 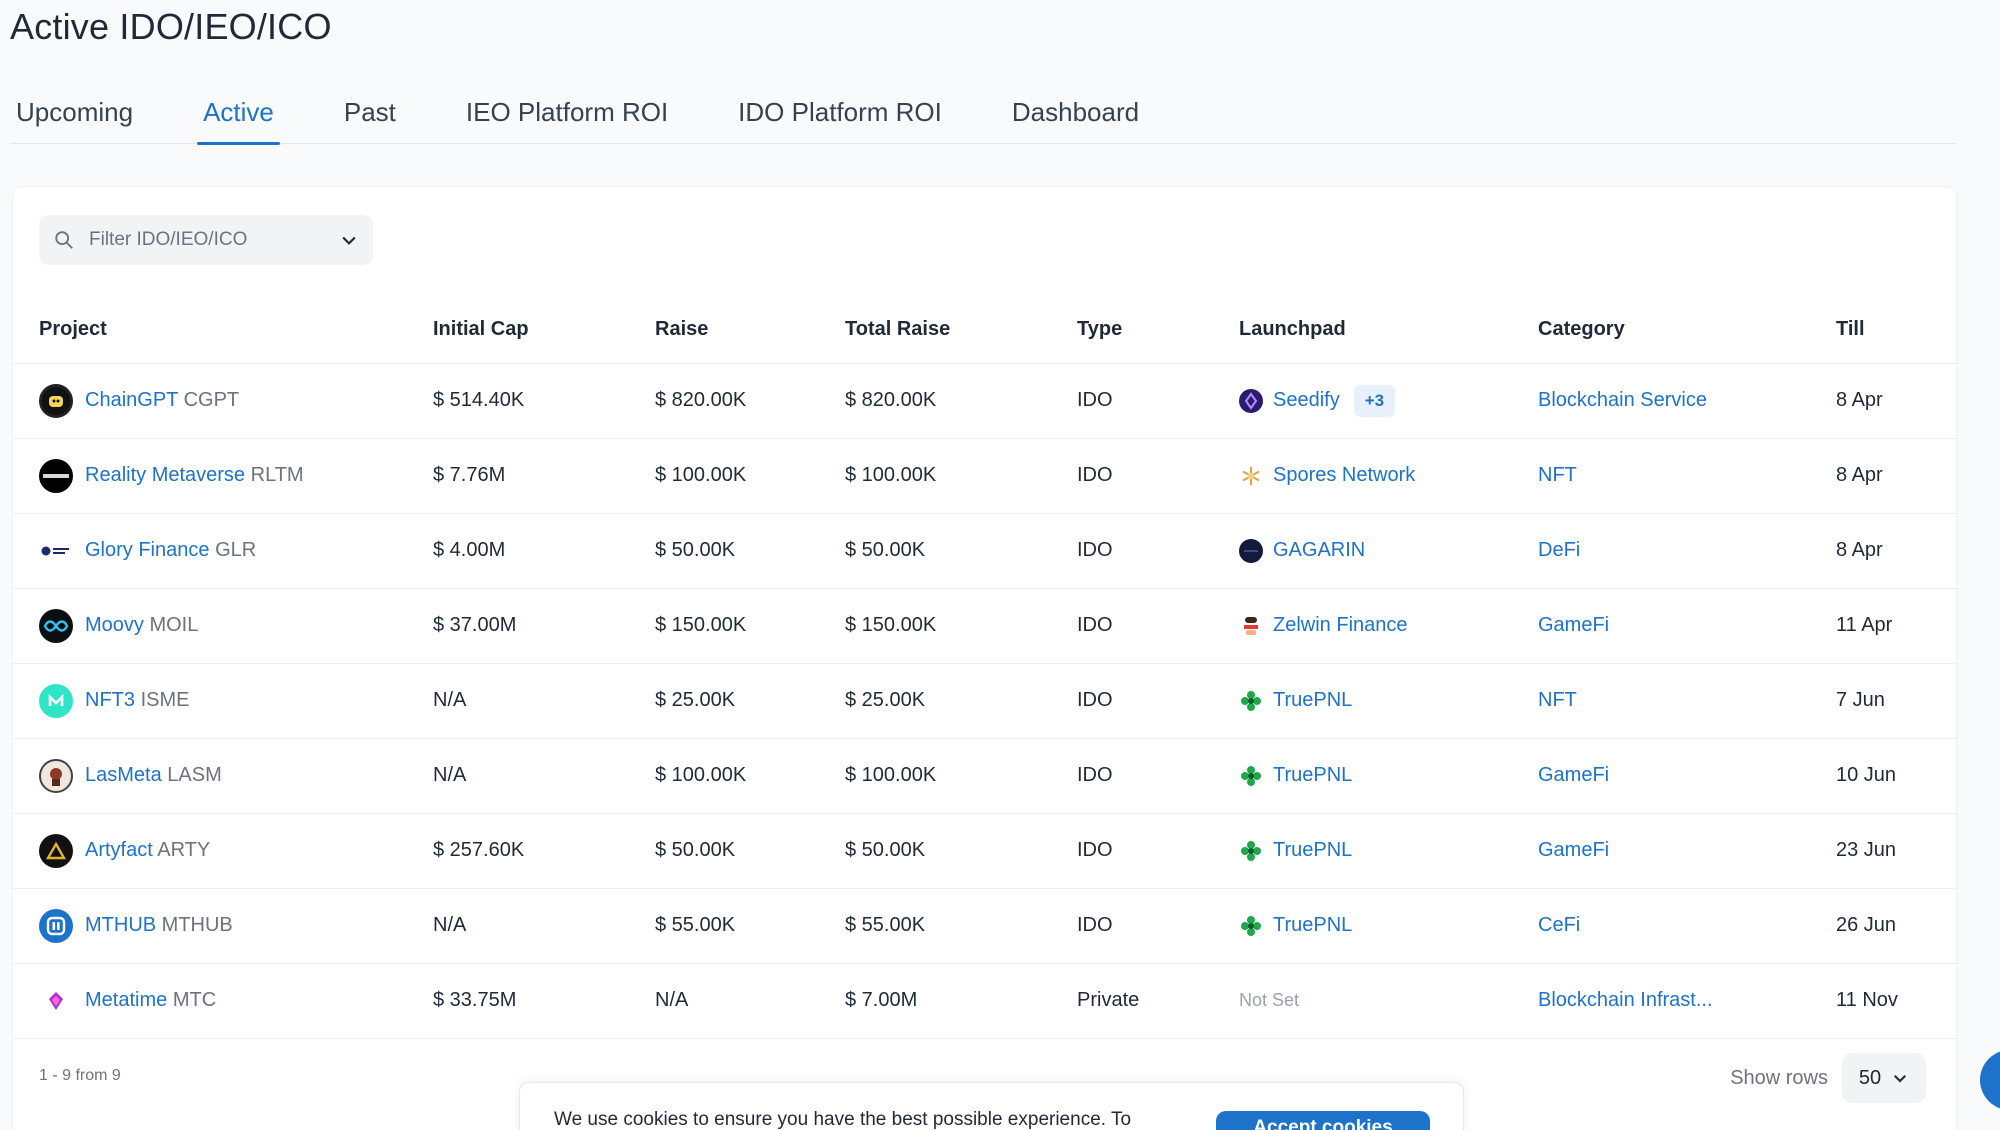 What do you see at coordinates (1990, 1080) in the screenshot?
I see `chat-bubble-icon` at bounding box center [1990, 1080].